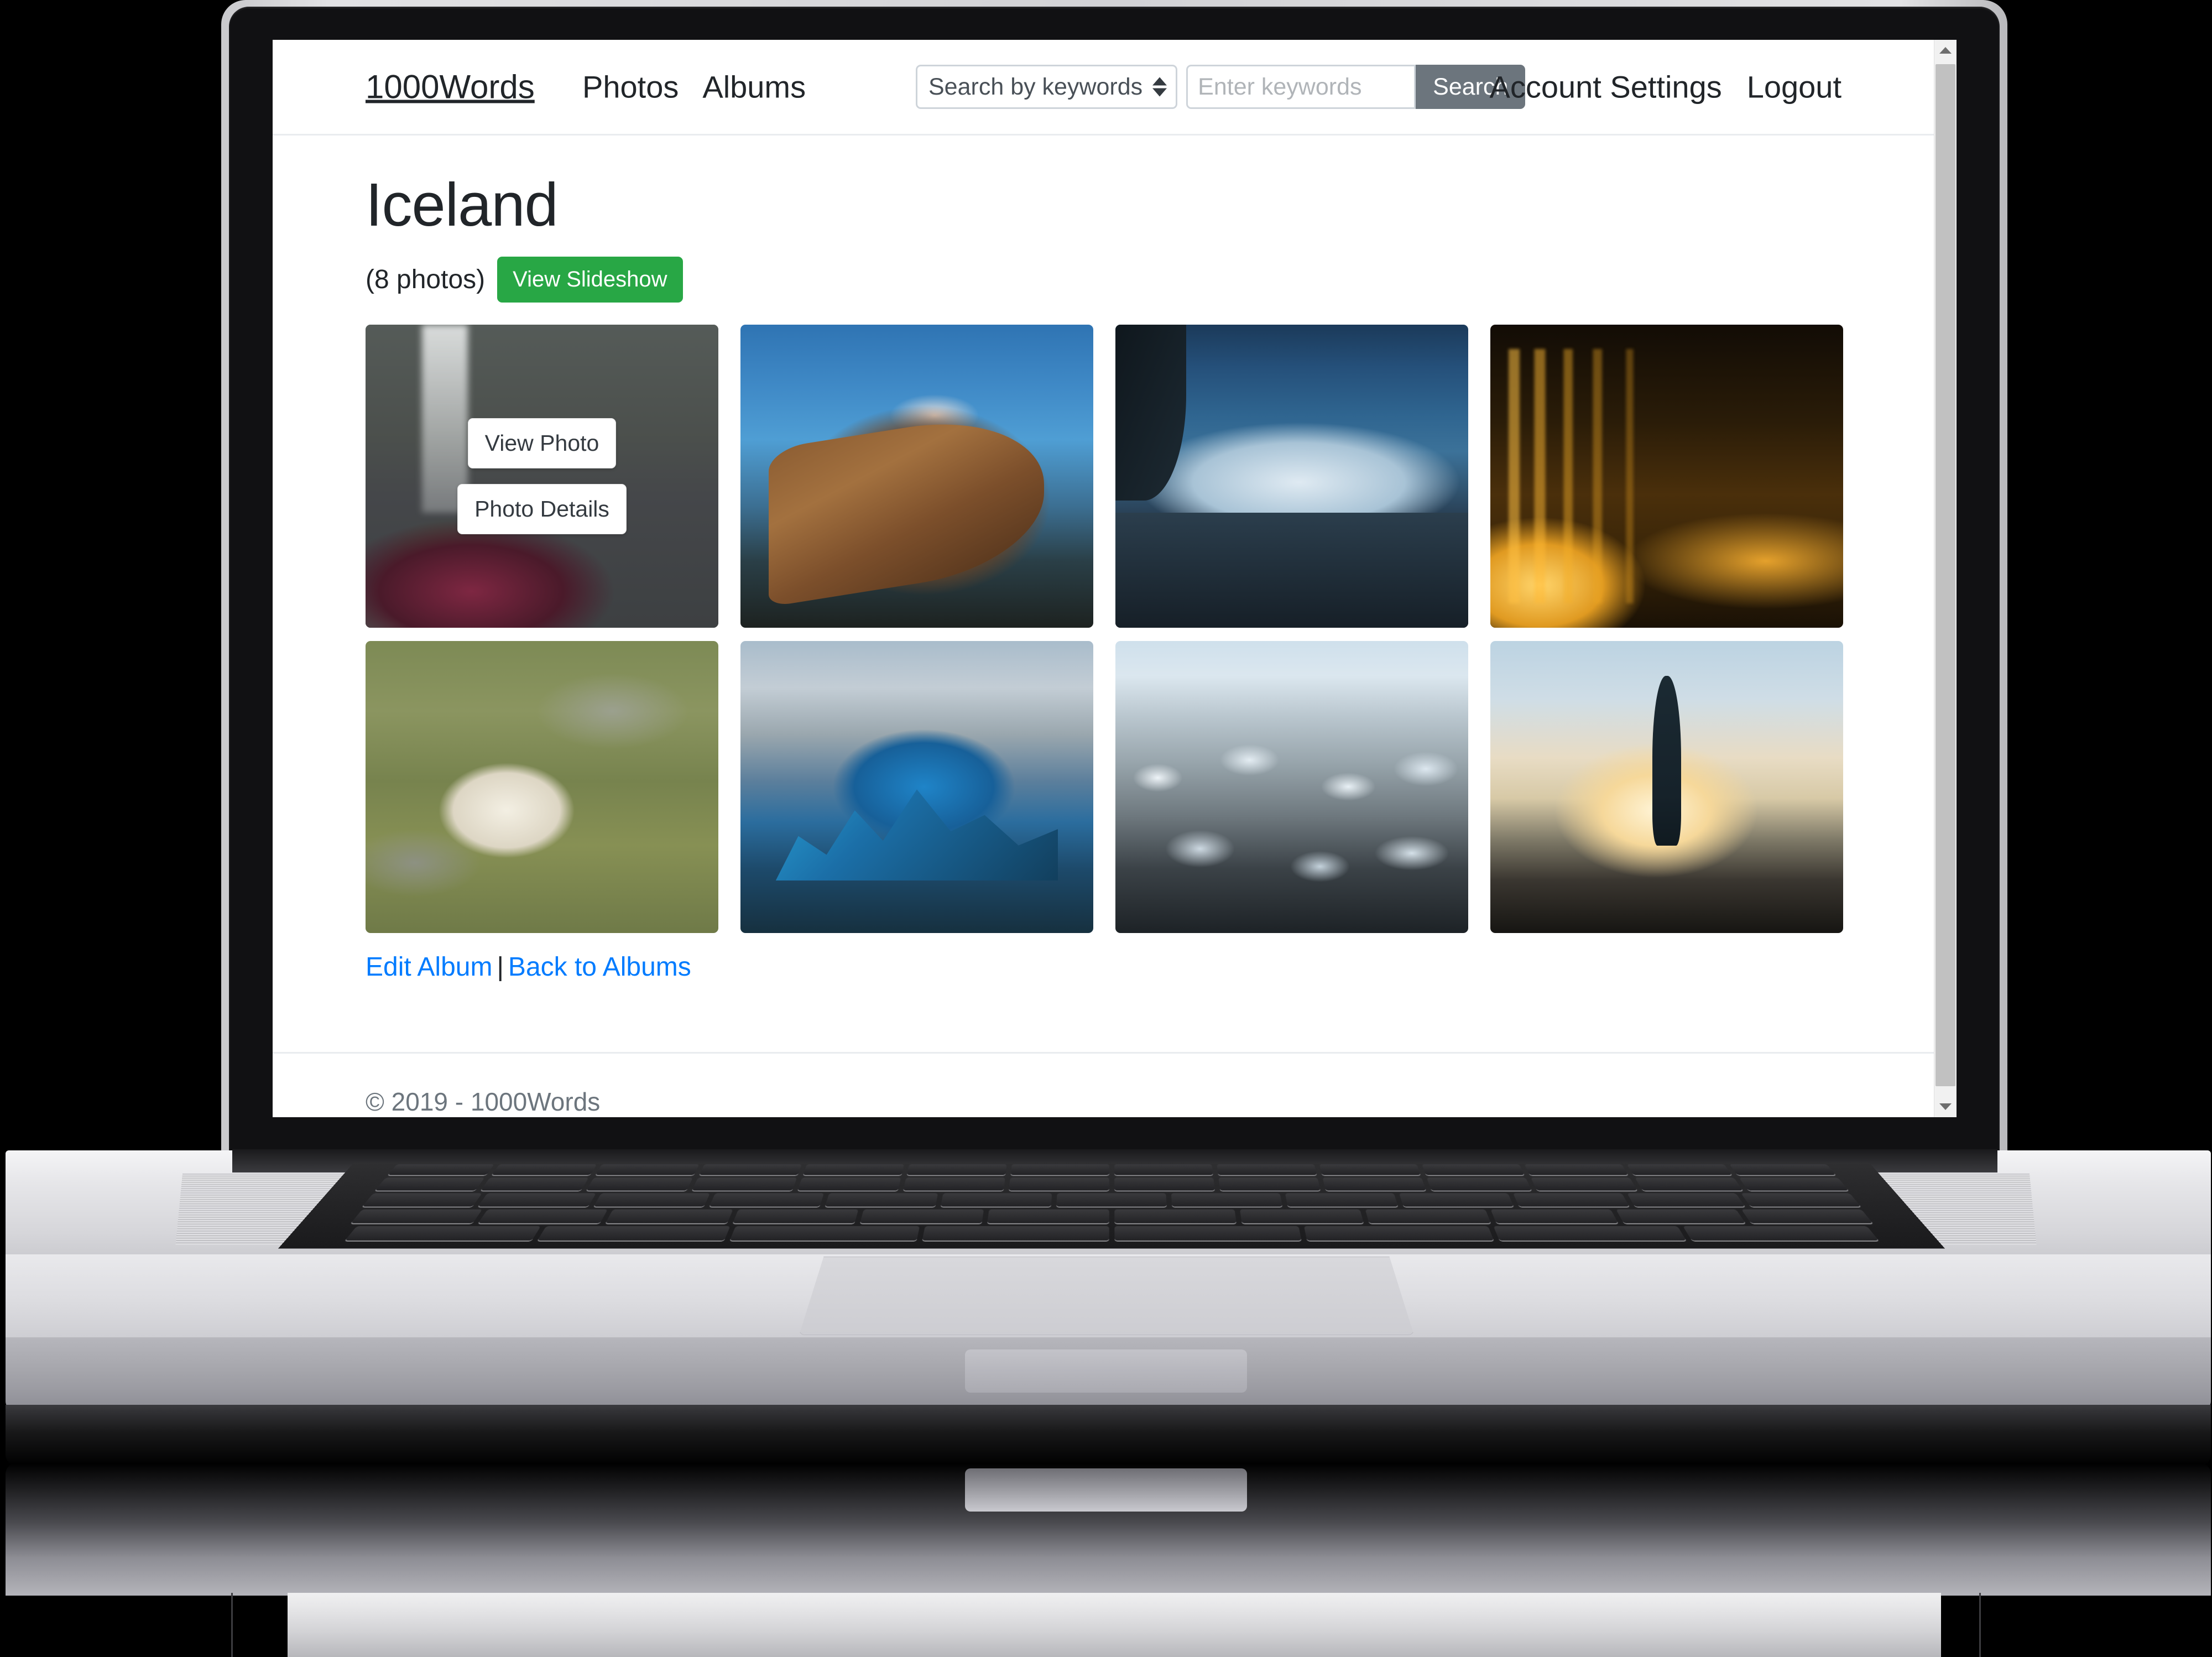  Describe the element at coordinates (630, 87) in the screenshot. I see `nav-photos: Photos` at that location.